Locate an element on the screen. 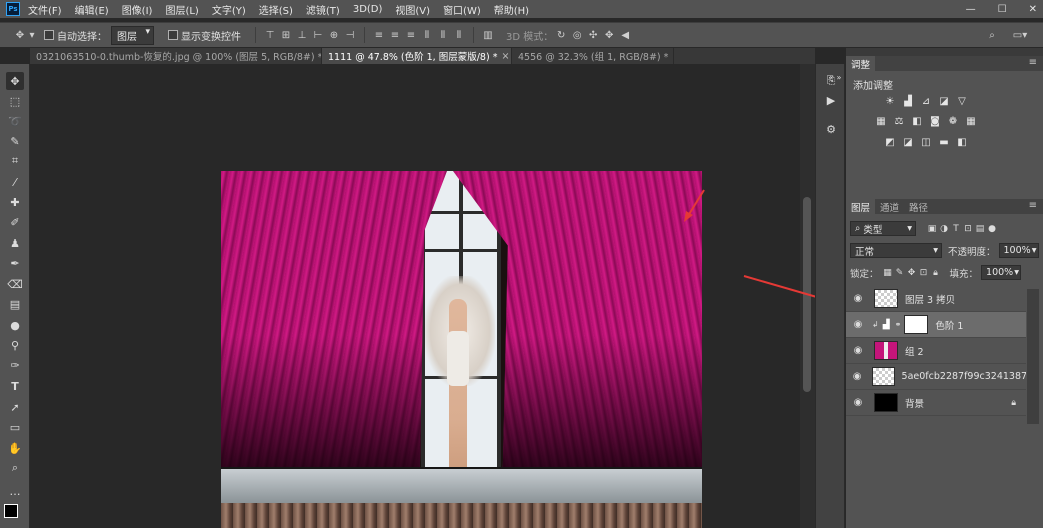 This screenshot has width=1043, height=528. menu-type: 文字(Y) is located at coordinates (229, 9).